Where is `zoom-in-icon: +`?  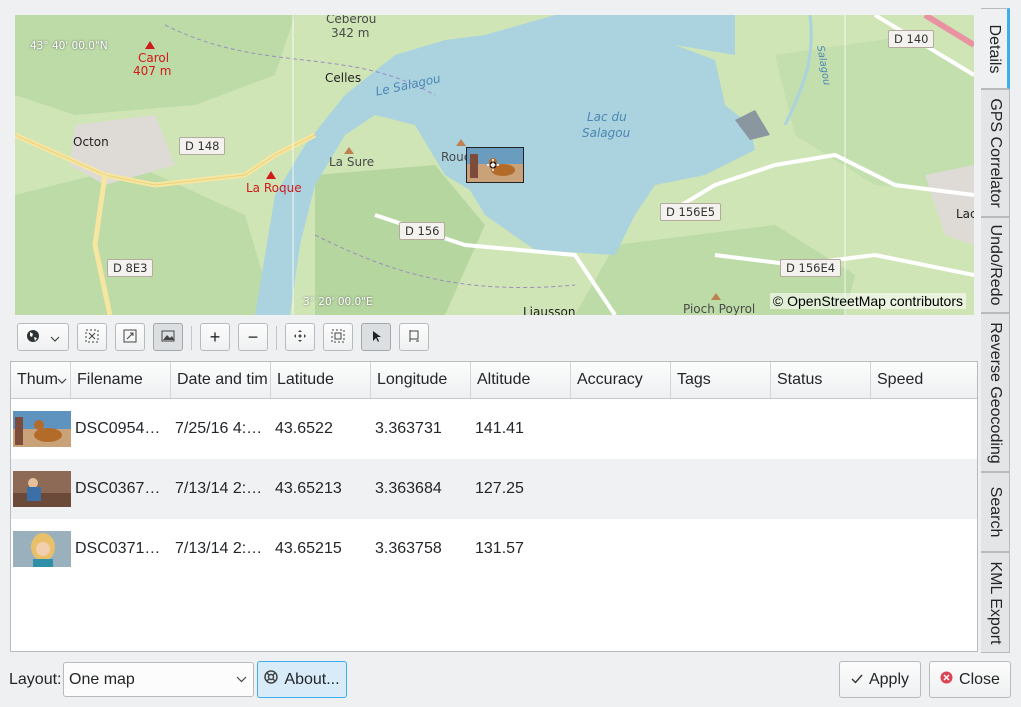
zoom-in-icon: + is located at coordinates (215, 336).